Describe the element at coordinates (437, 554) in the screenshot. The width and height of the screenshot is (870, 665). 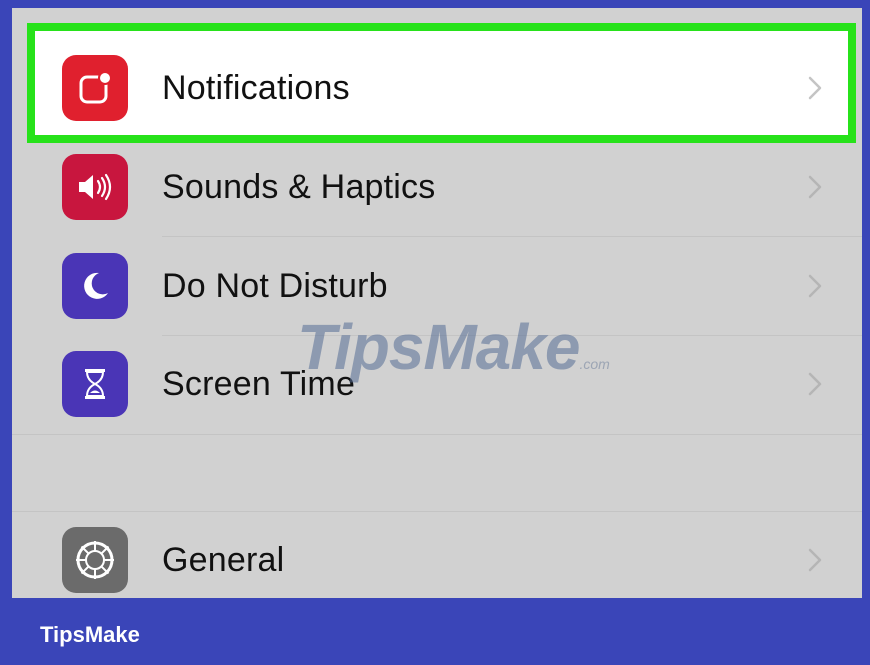
I see `settings-item-general: General` at that location.